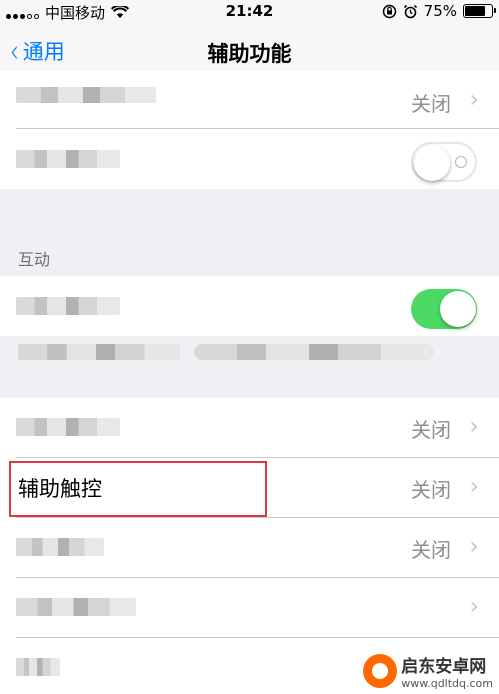  Describe the element at coordinates (461, 162) in the screenshot. I see `off-indicator-icon` at that location.